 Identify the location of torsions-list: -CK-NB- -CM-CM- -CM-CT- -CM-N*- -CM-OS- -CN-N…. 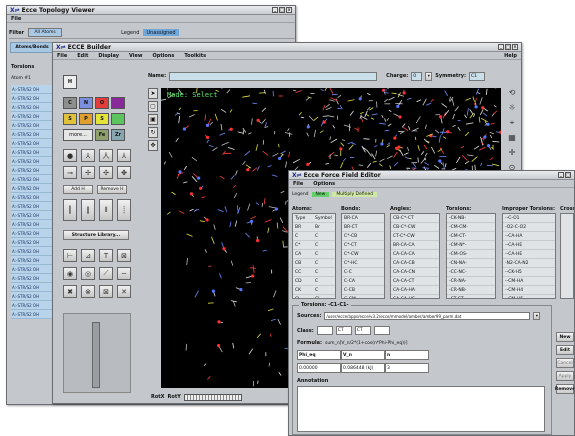
(471, 256).